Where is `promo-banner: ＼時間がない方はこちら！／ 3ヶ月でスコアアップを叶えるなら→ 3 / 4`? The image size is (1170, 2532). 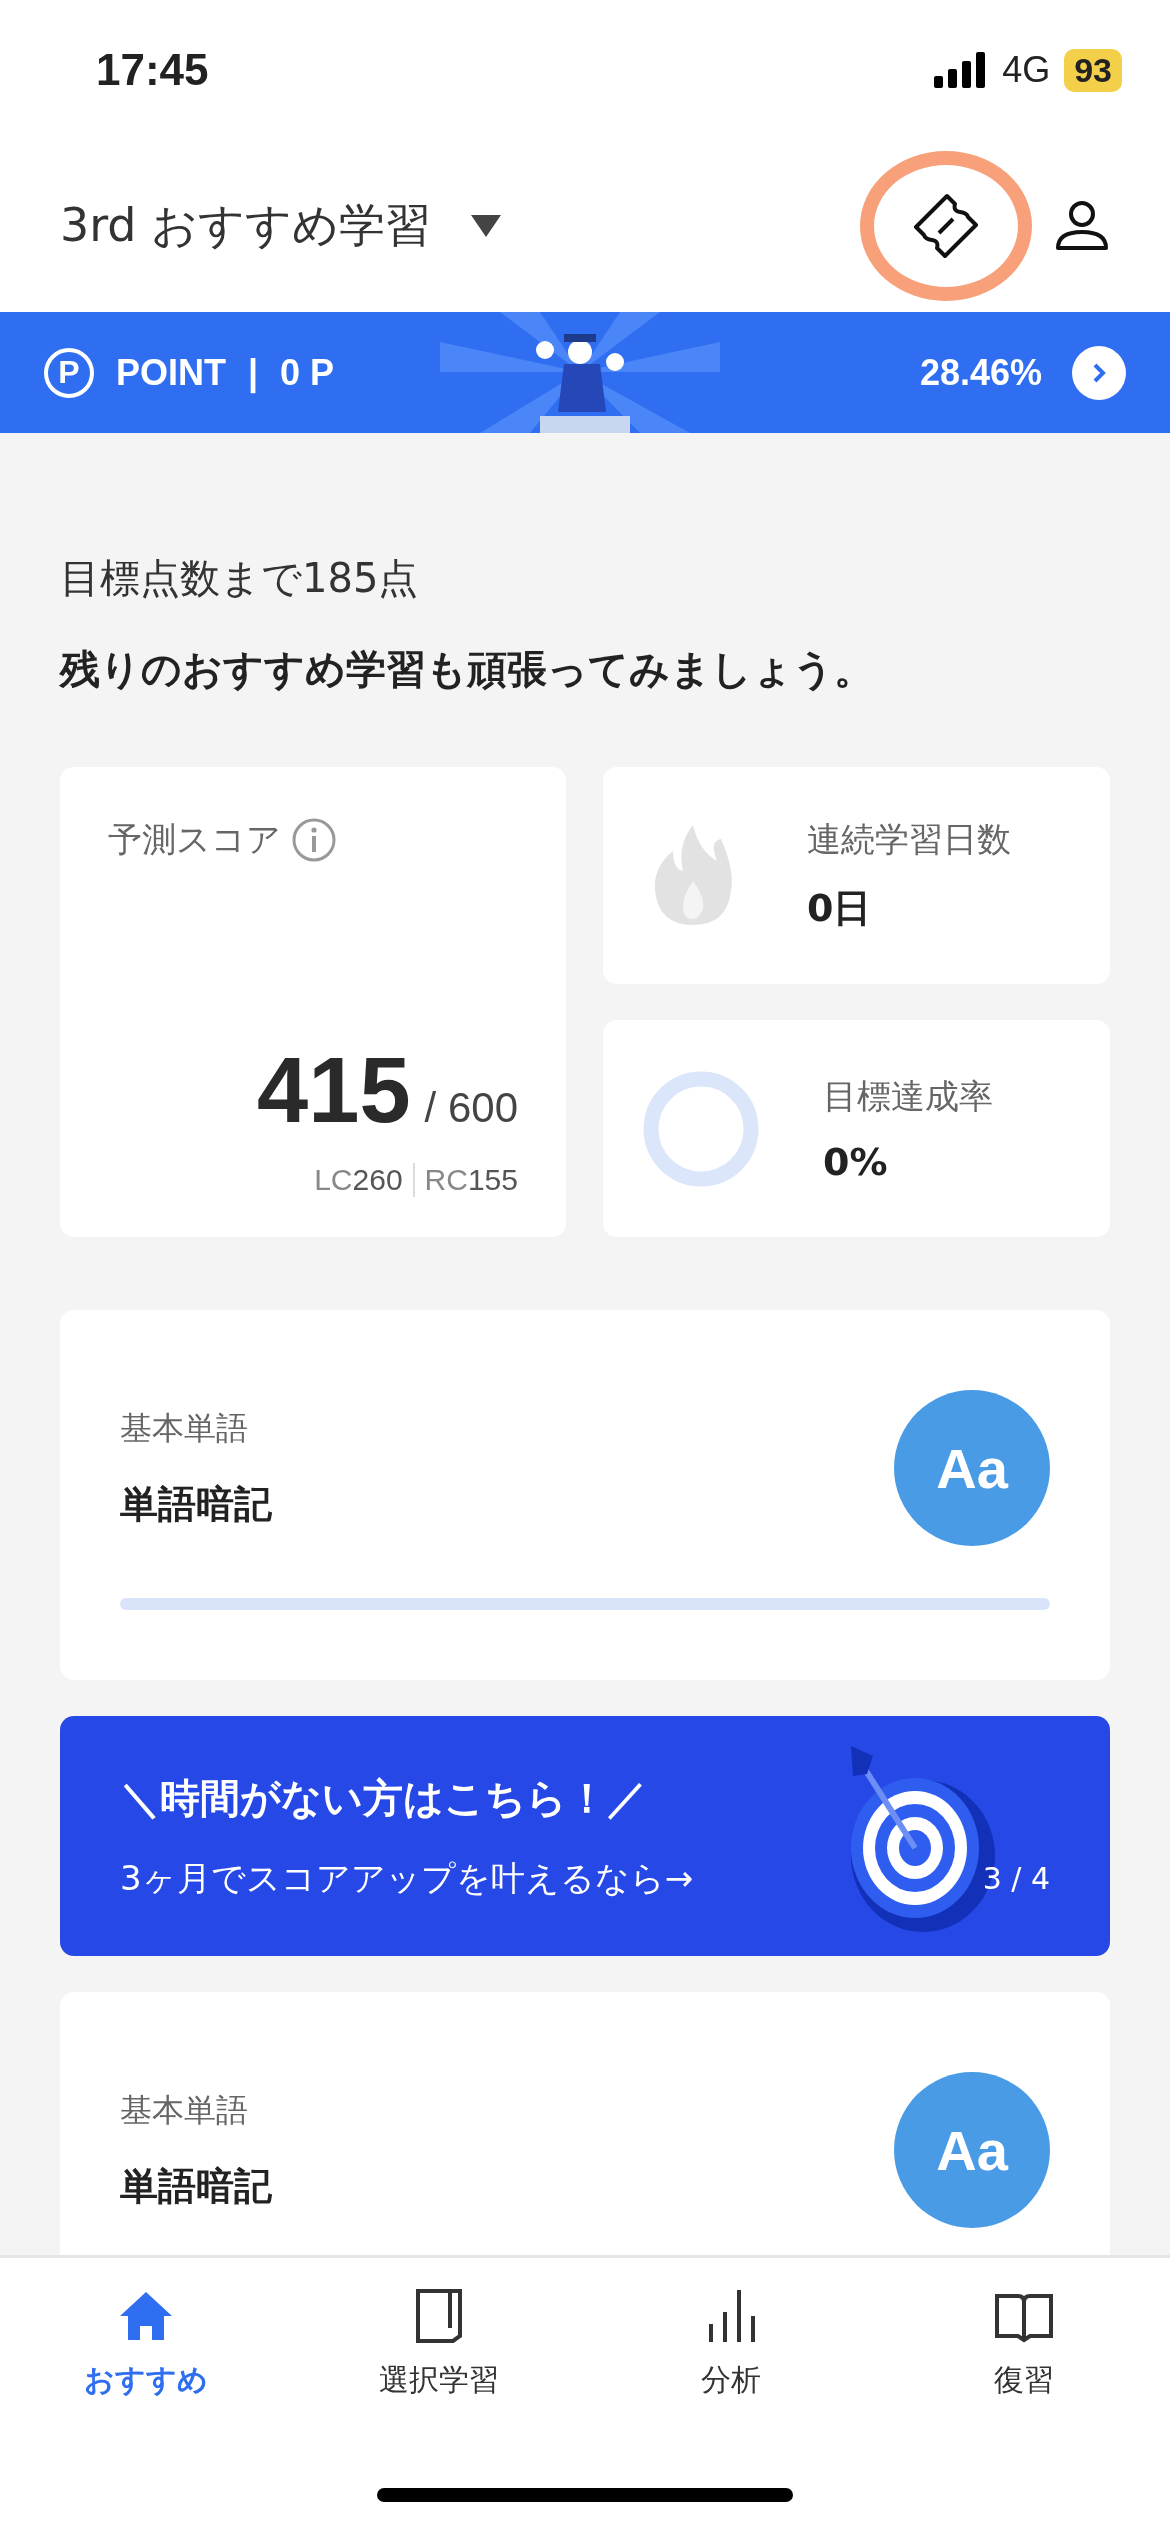
promo-banner: ＼時間がない方はこちら！／ 3ヶ月でスコアアップを叶えるなら→ 3 / 4 is located at coordinates (585, 1836).